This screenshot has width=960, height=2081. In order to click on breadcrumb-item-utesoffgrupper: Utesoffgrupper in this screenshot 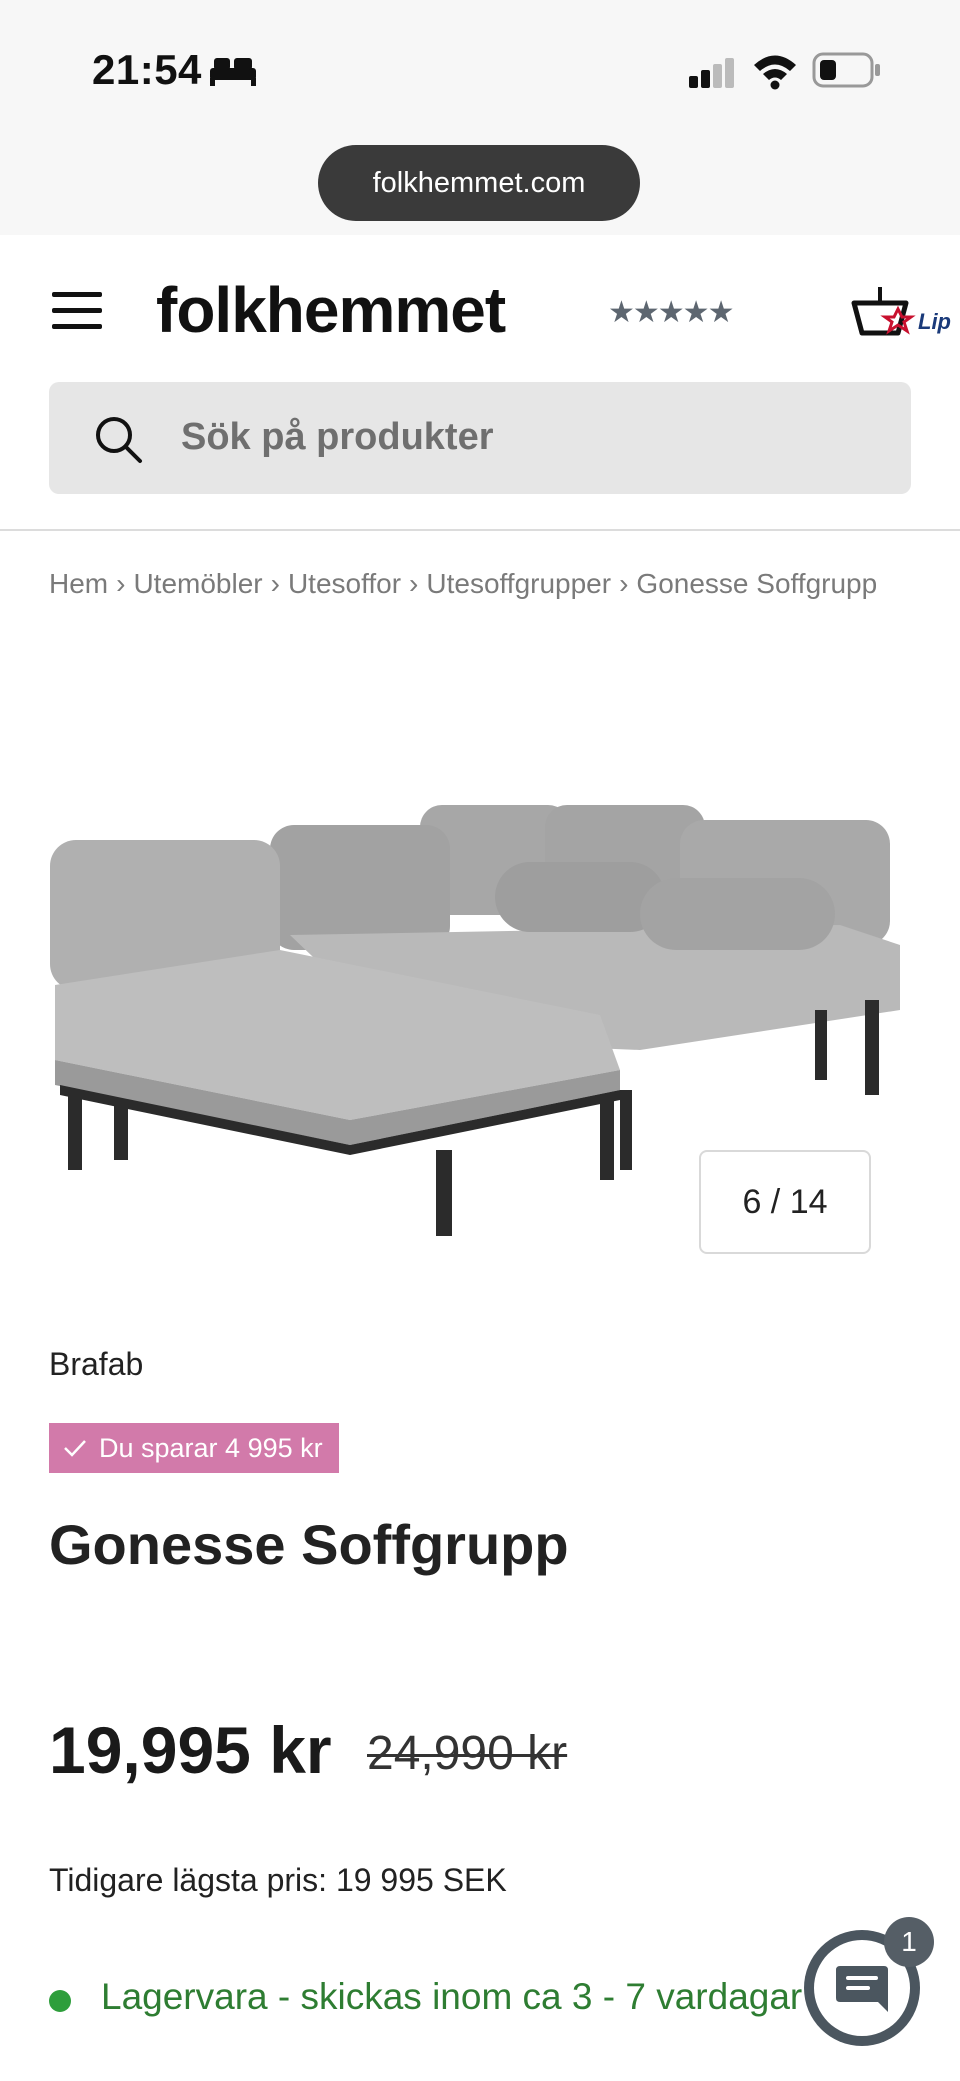, I will do `click(518, 583)`.